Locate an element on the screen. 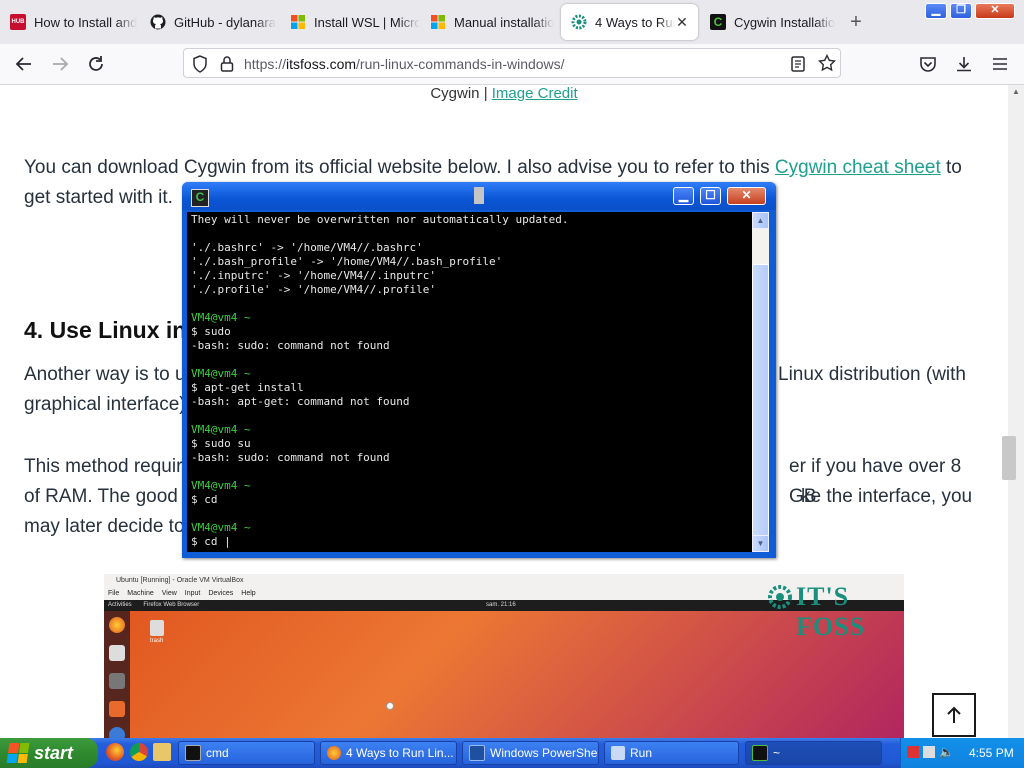  ubuntu-desktop is located at coordinates (504, 675).